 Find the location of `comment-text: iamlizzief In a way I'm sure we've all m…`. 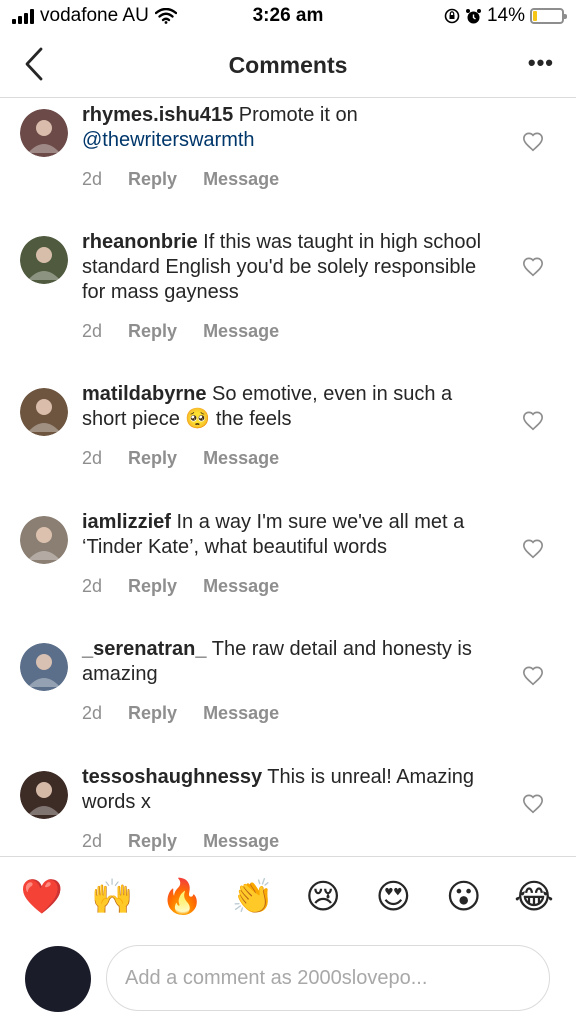

comment-text: iamlizzief In a way I'm sure we've all m… is located at coordinates (292, 535).